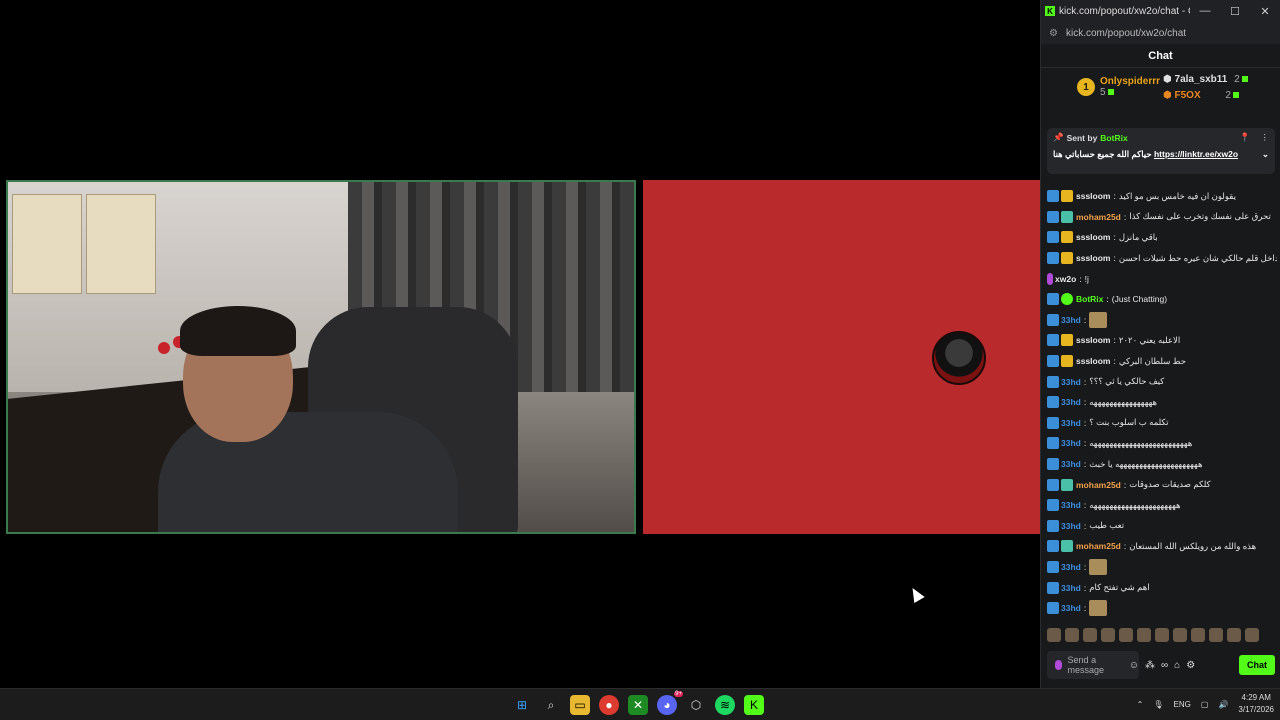 The image size is (1280, 720). Describe the element at coordinates (1257, 665) in the screenshot. I see `send-chat-button: Chat` at that location.